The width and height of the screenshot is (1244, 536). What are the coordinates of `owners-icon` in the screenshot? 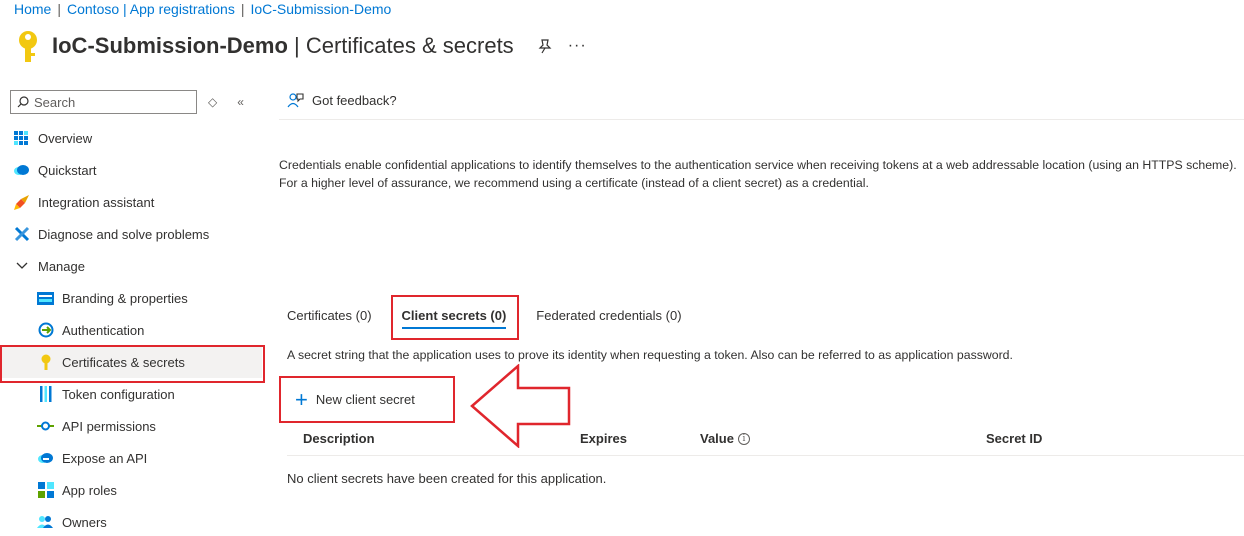 It's located at (45, 522).